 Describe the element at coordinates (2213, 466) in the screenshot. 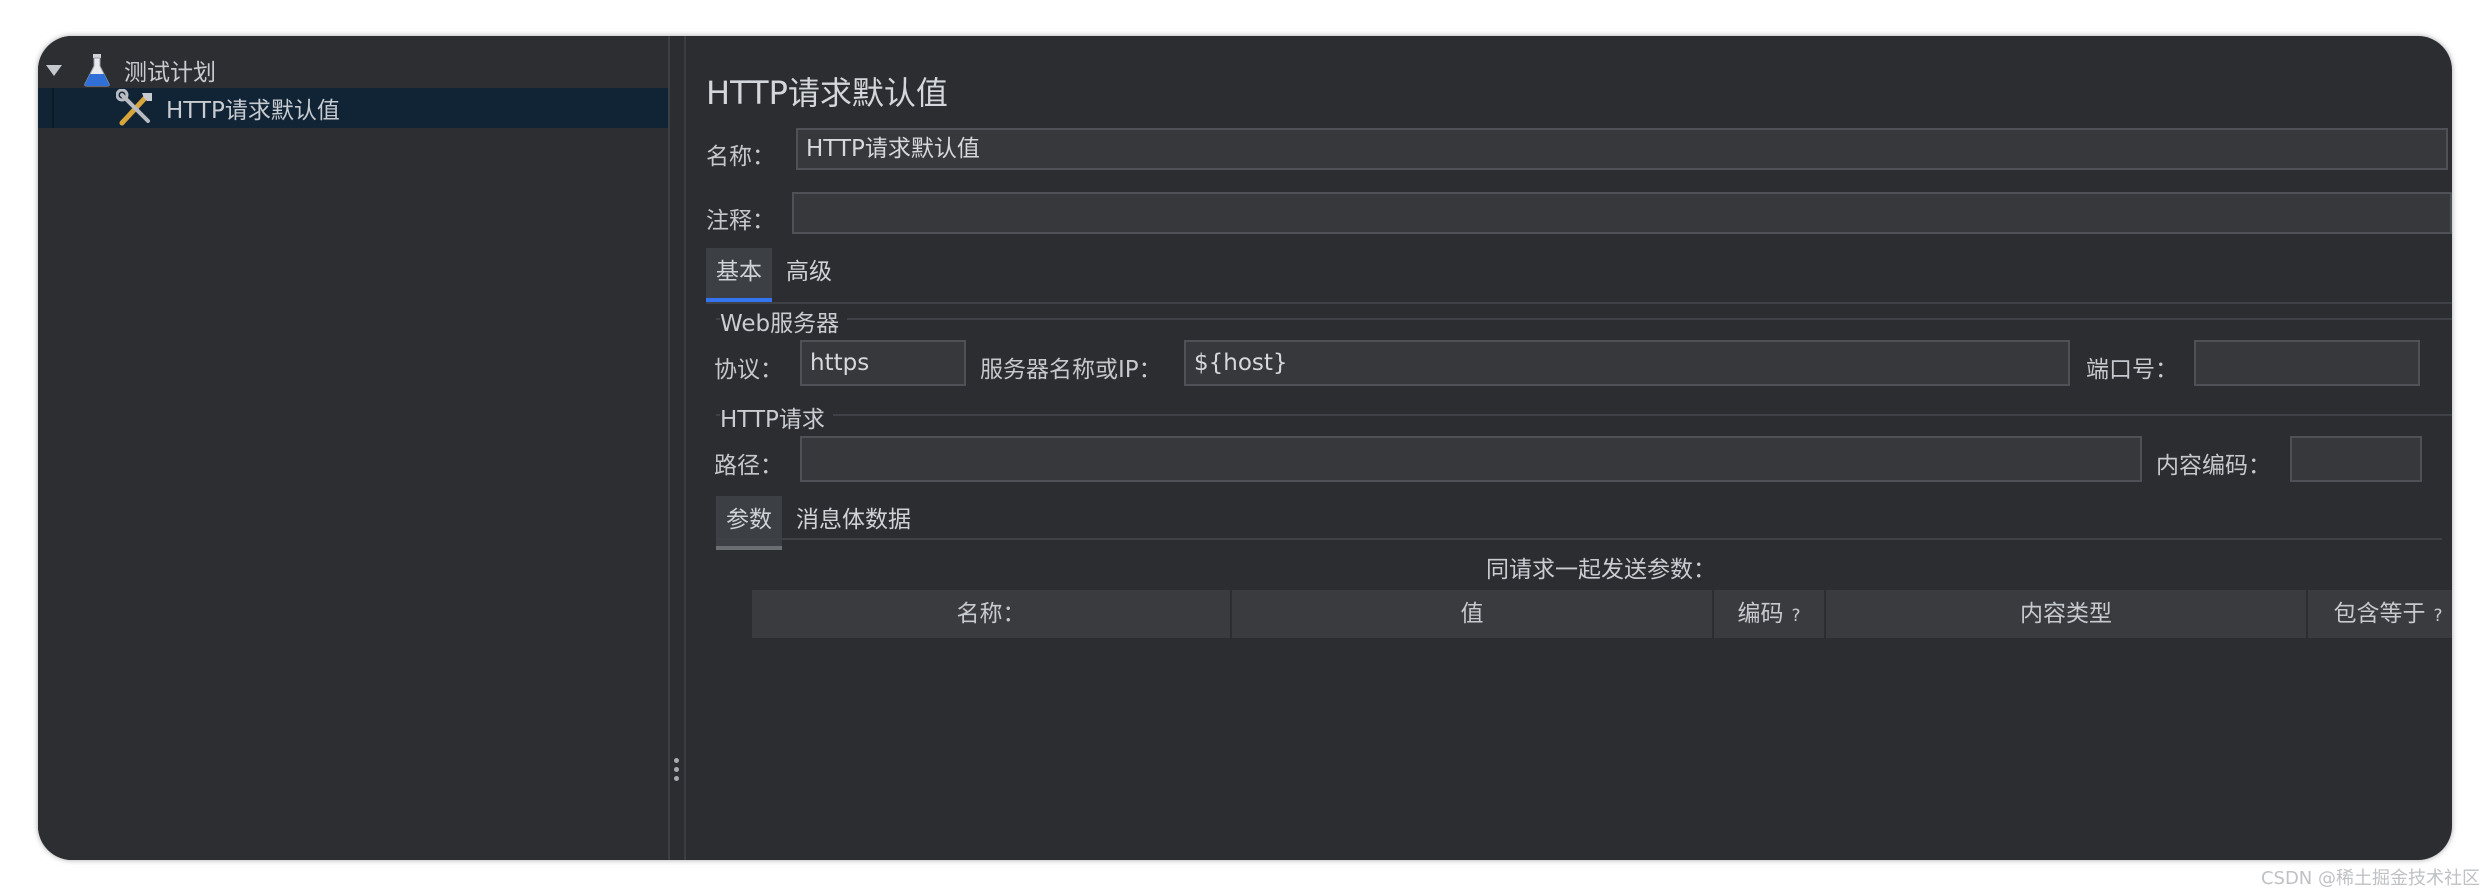

I see `encoding-label: 内容编码：` at that location.